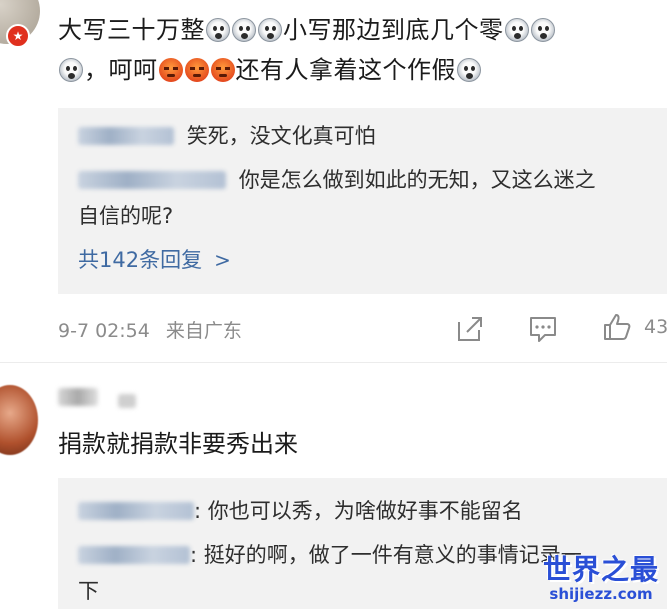 The image size is (667, 609). I want to click on reply-item: : 你也可以秀，为啥做好事不能留名, so click(300, 511).